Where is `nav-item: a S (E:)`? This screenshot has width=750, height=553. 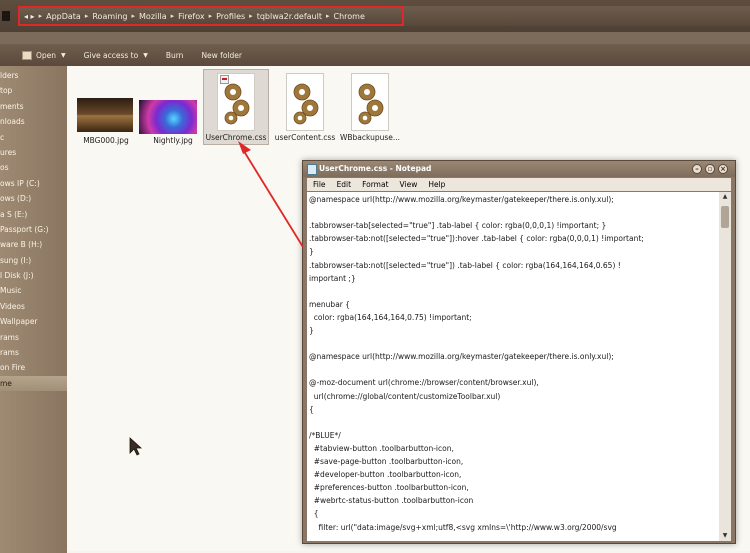 nav-item: a S (E:) is located at coordinates (33, 214).